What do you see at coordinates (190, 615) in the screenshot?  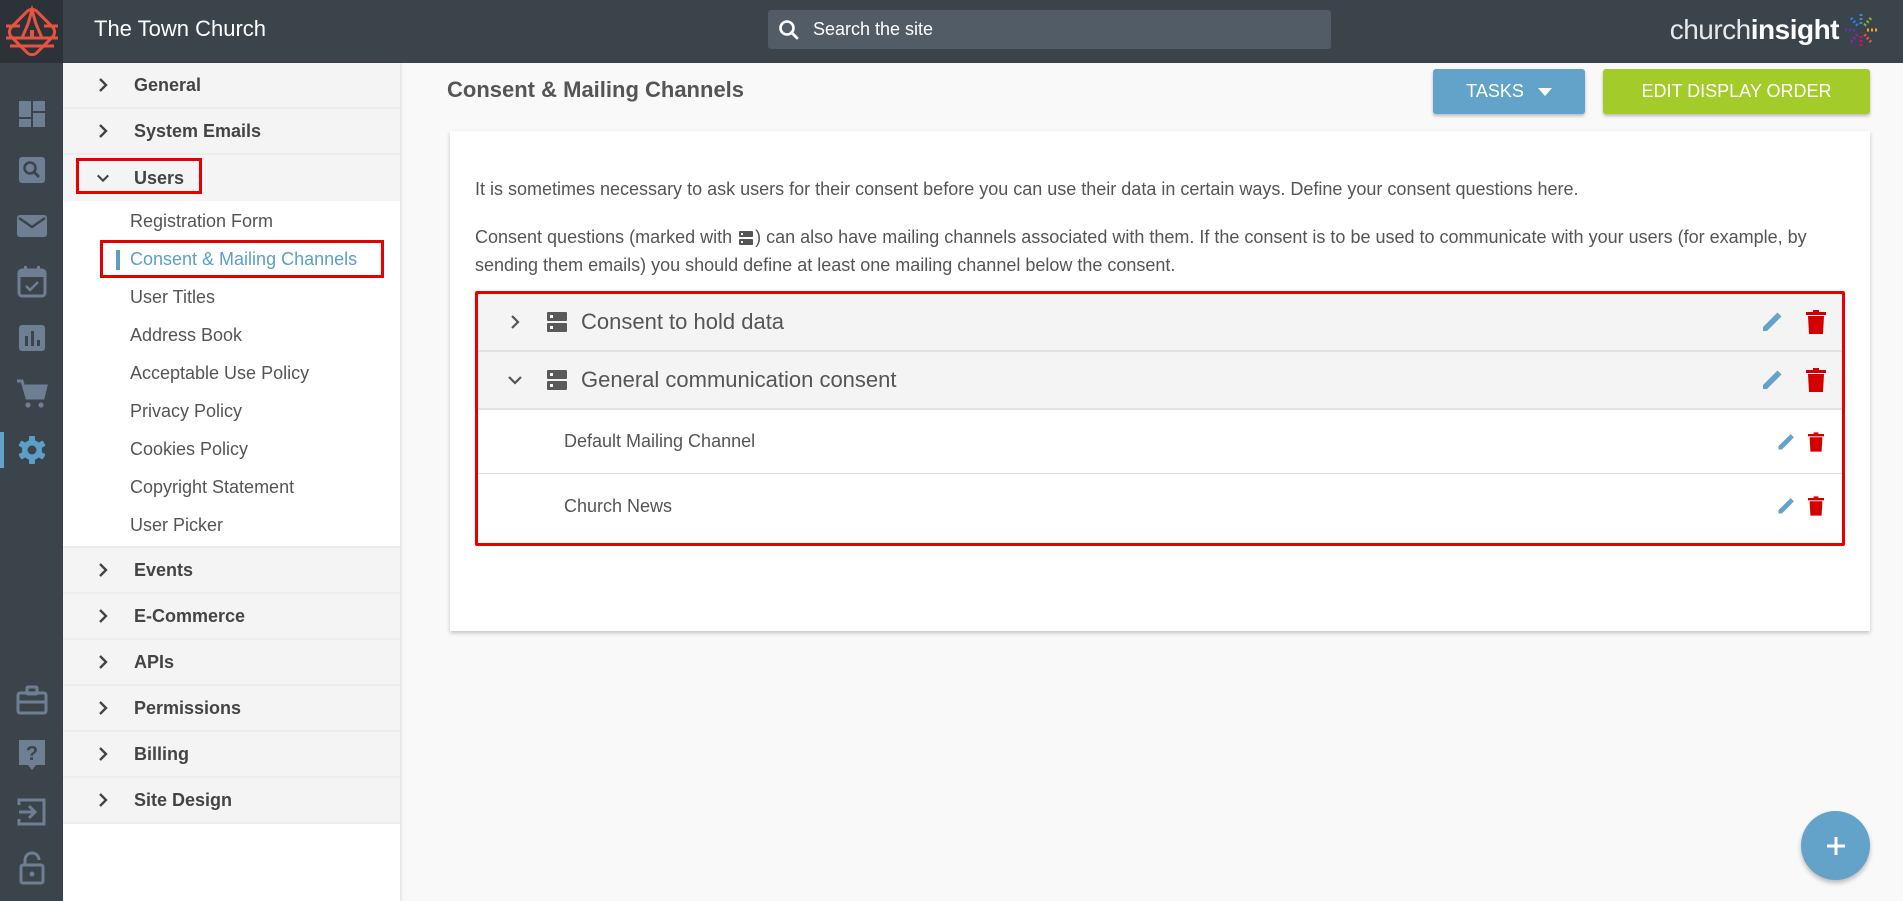 I see `sidebar-section-label: E-Commerce` at bounding box center [190, 615].